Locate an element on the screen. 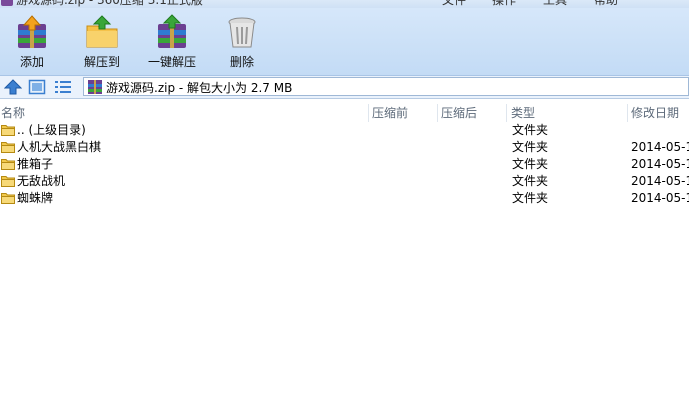 The width and height of the screenshot is (689, 416). menu-operation: 操作 is located at coordinates (504, 4).